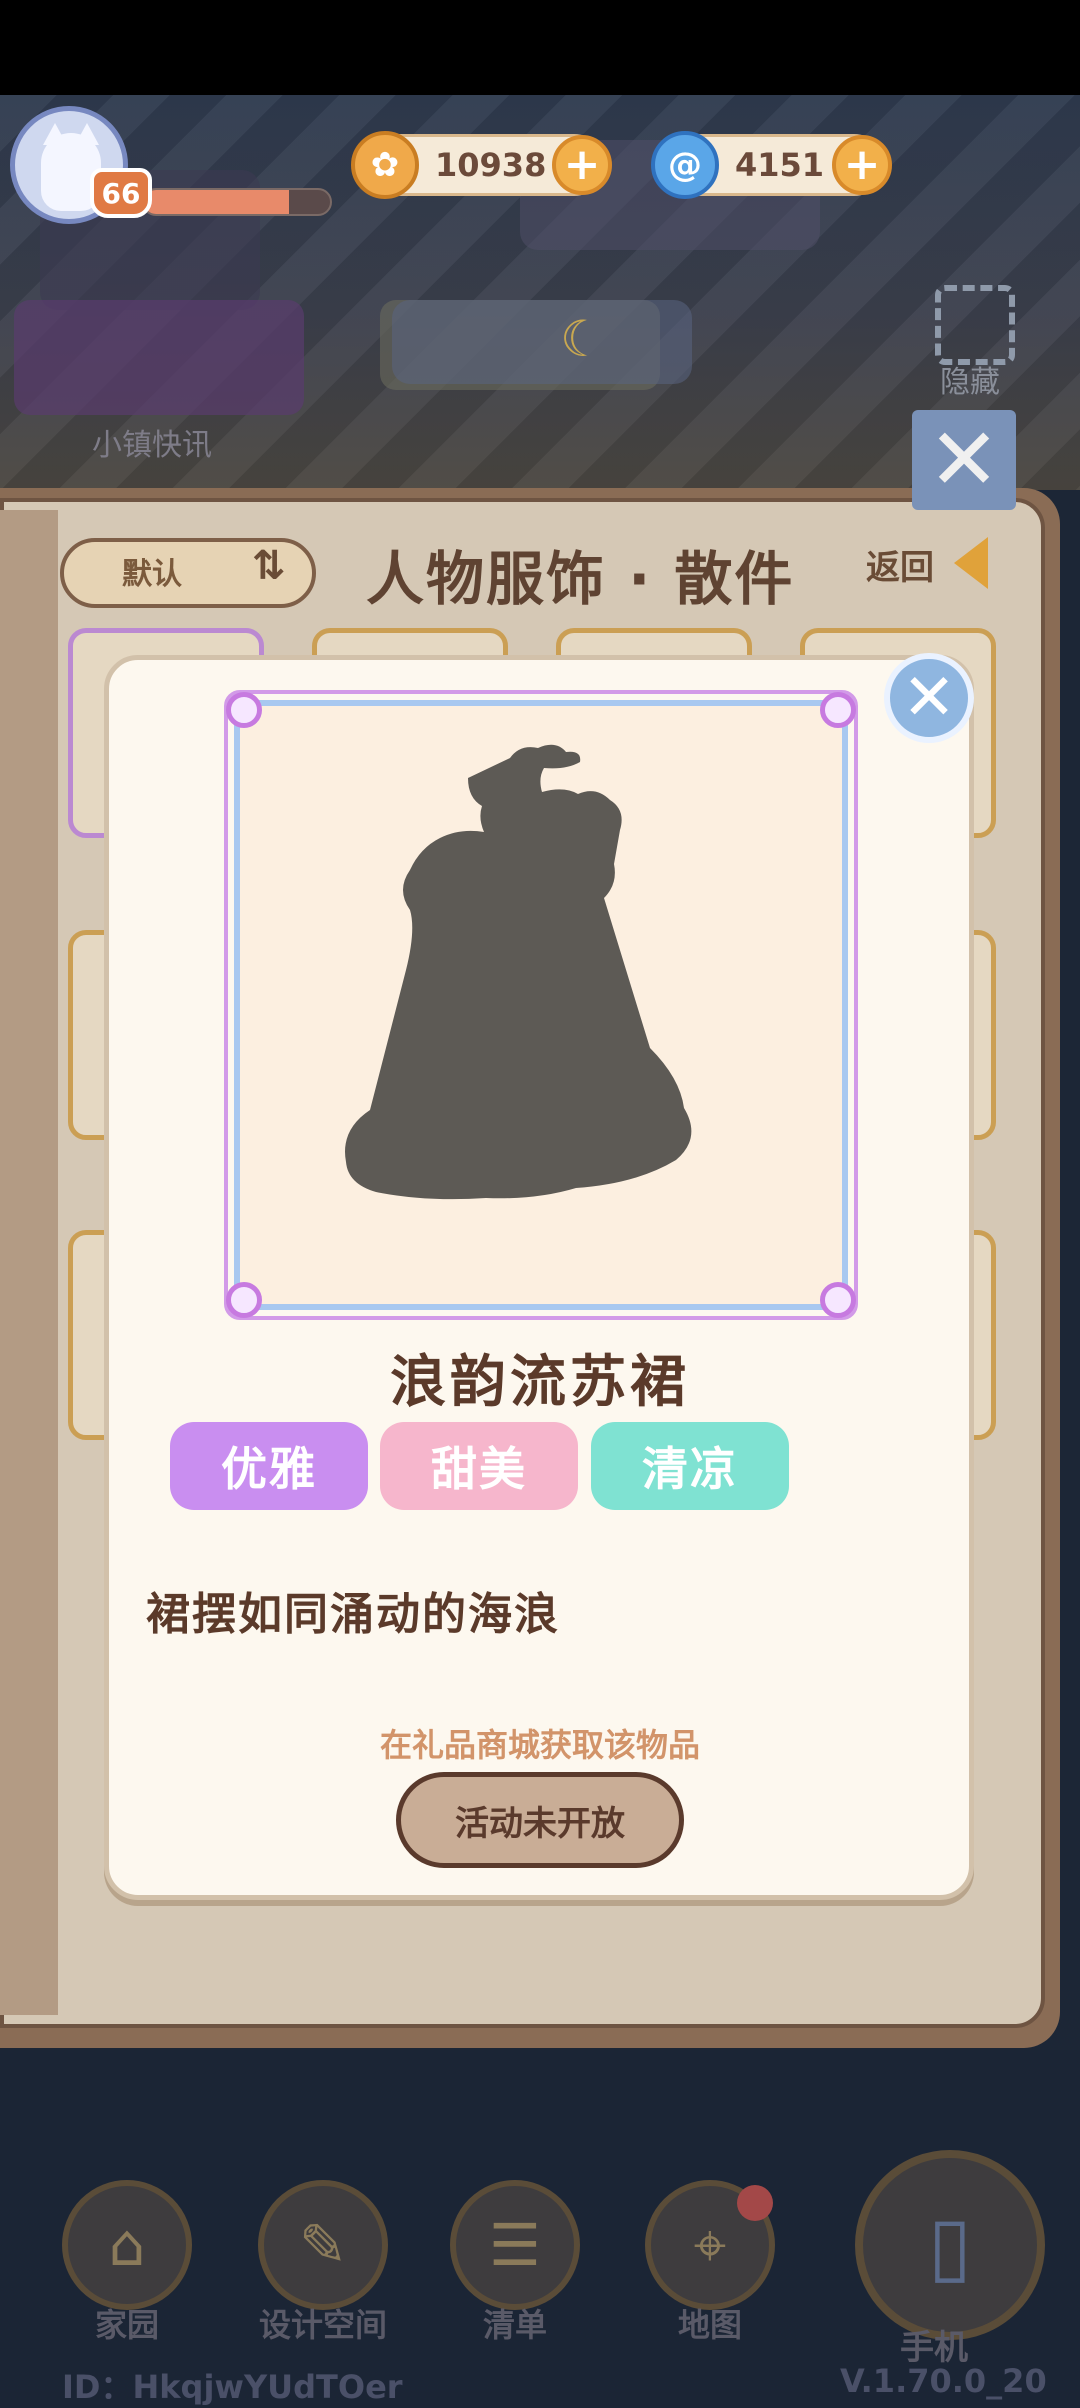 The image size is (1080, 2408). What do you see at coordinates (542, 342) in the screenshot?
I see `day-night-banner` at bounding box center [542, 342].